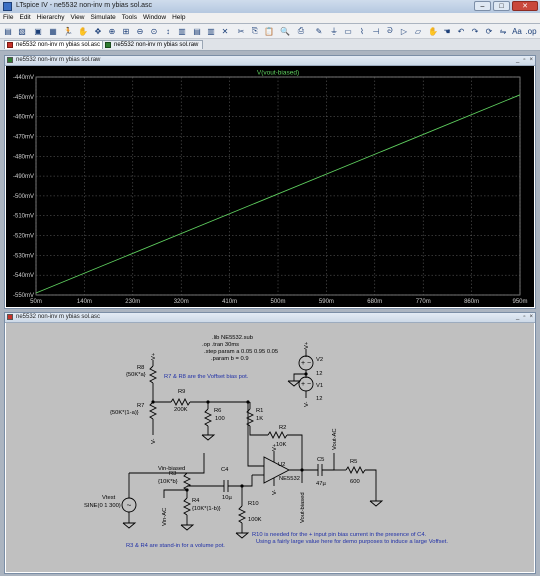  Describe the element at coordinates (294, 383) in the screenshot. I see `supply-ground` at that location.